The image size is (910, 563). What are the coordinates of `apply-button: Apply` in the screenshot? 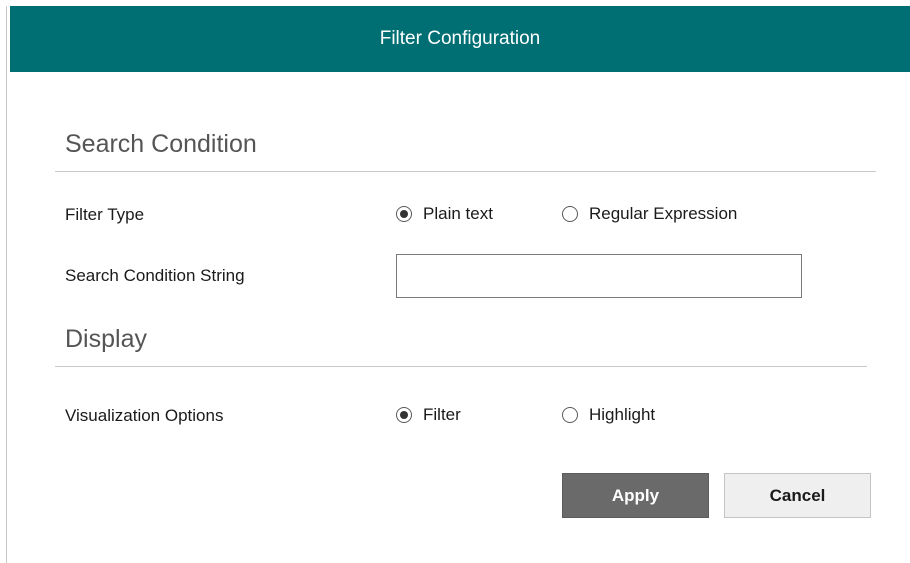 It's located at (635, 495).